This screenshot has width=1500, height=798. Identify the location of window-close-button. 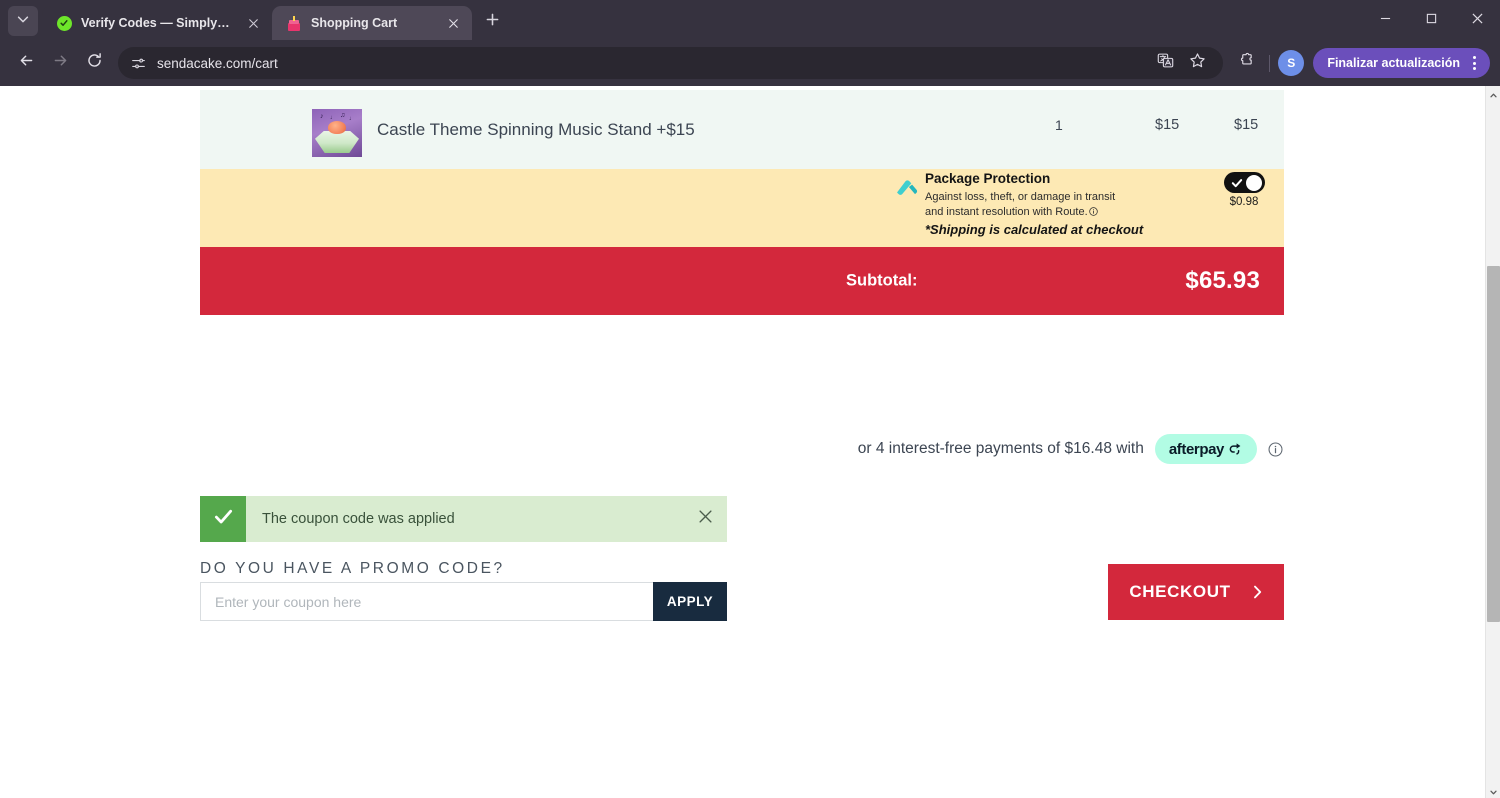
(1477, 20).